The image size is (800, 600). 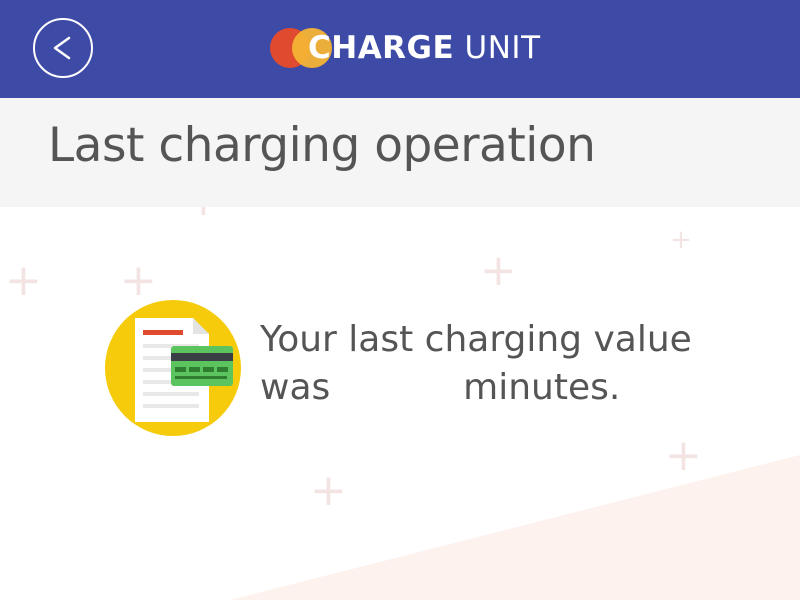 I want to click on message-suffix: minutes., so click(x=542, y=387).